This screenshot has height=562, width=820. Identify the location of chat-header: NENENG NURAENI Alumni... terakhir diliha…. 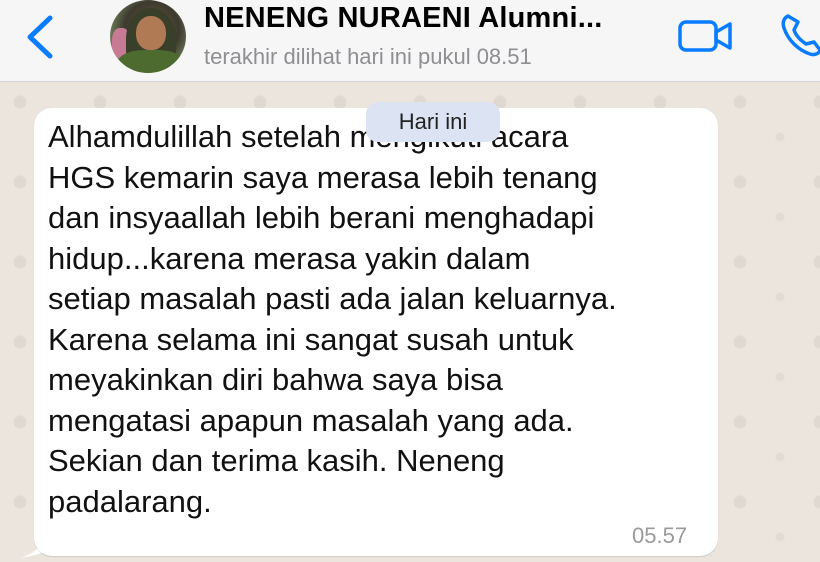
(410, 41).